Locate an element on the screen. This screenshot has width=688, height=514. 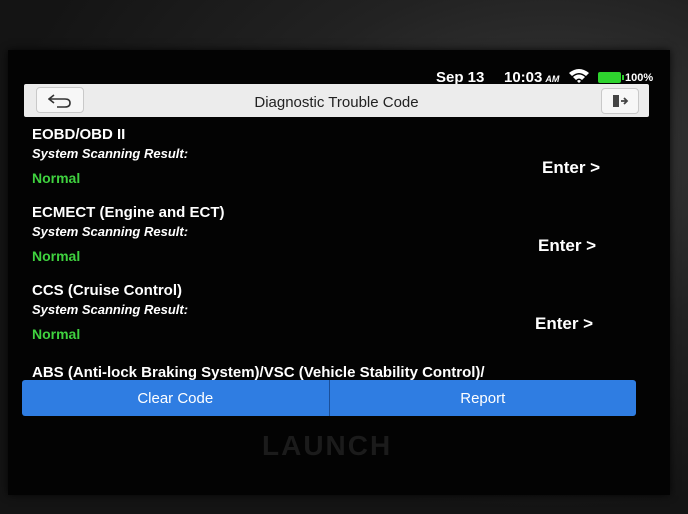
system-name: ECMECT (Engine and ECT) is located at coordinates (128, 212).